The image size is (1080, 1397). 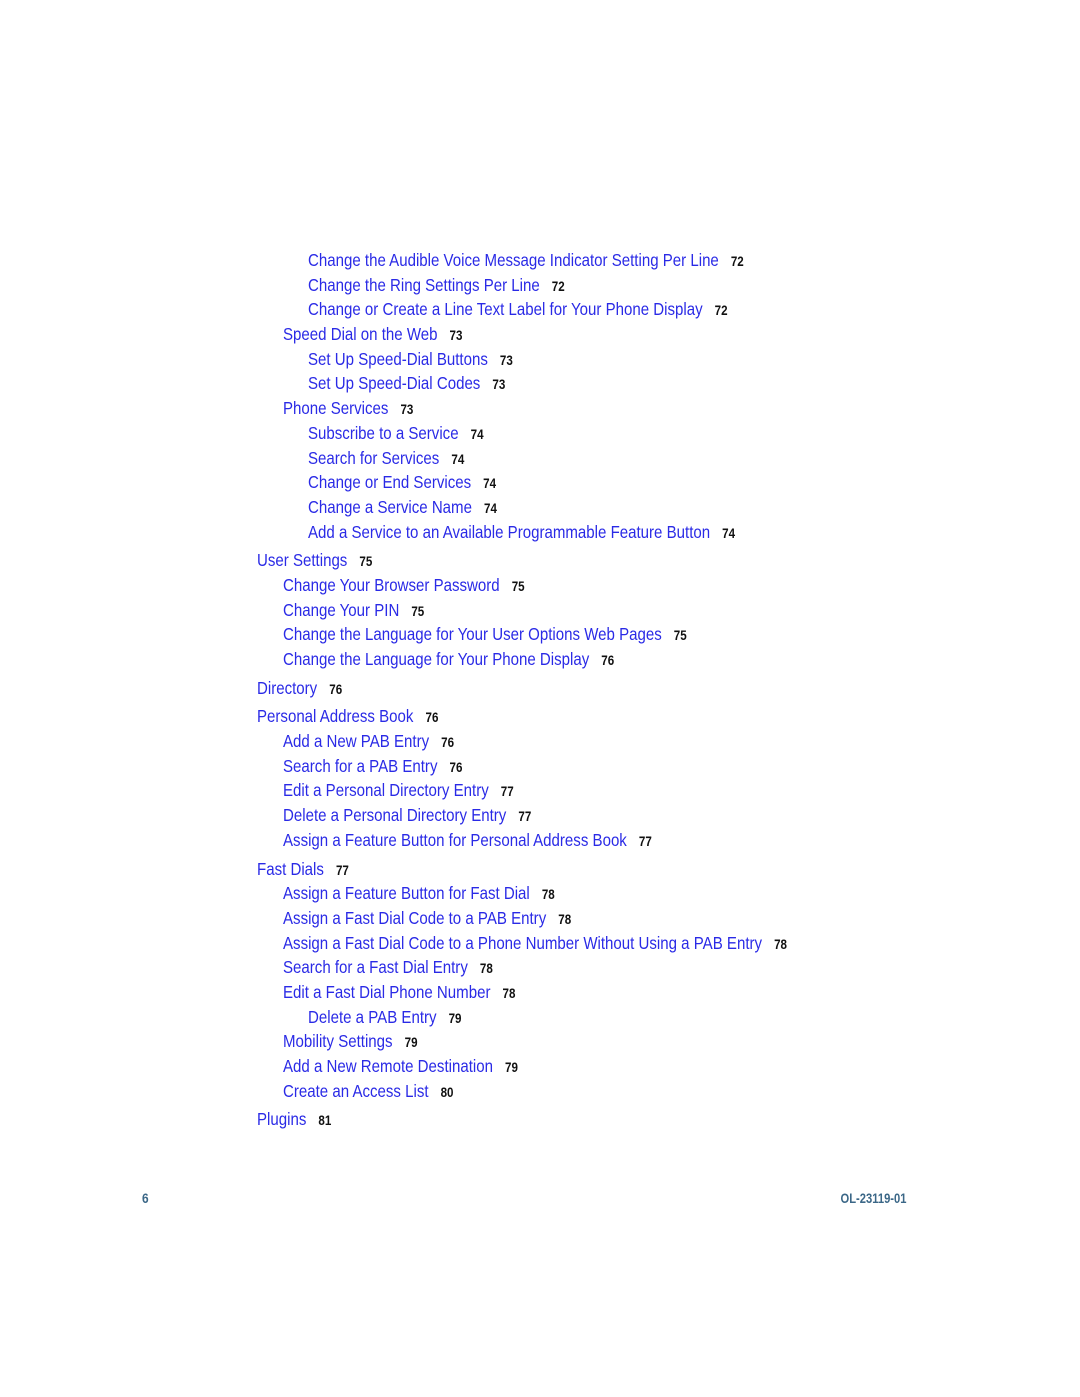 What do you see at coordinates (302, 560) in the screenshot?
I see `toc-entry-link: User Settings` at bounding box center [302, 560].